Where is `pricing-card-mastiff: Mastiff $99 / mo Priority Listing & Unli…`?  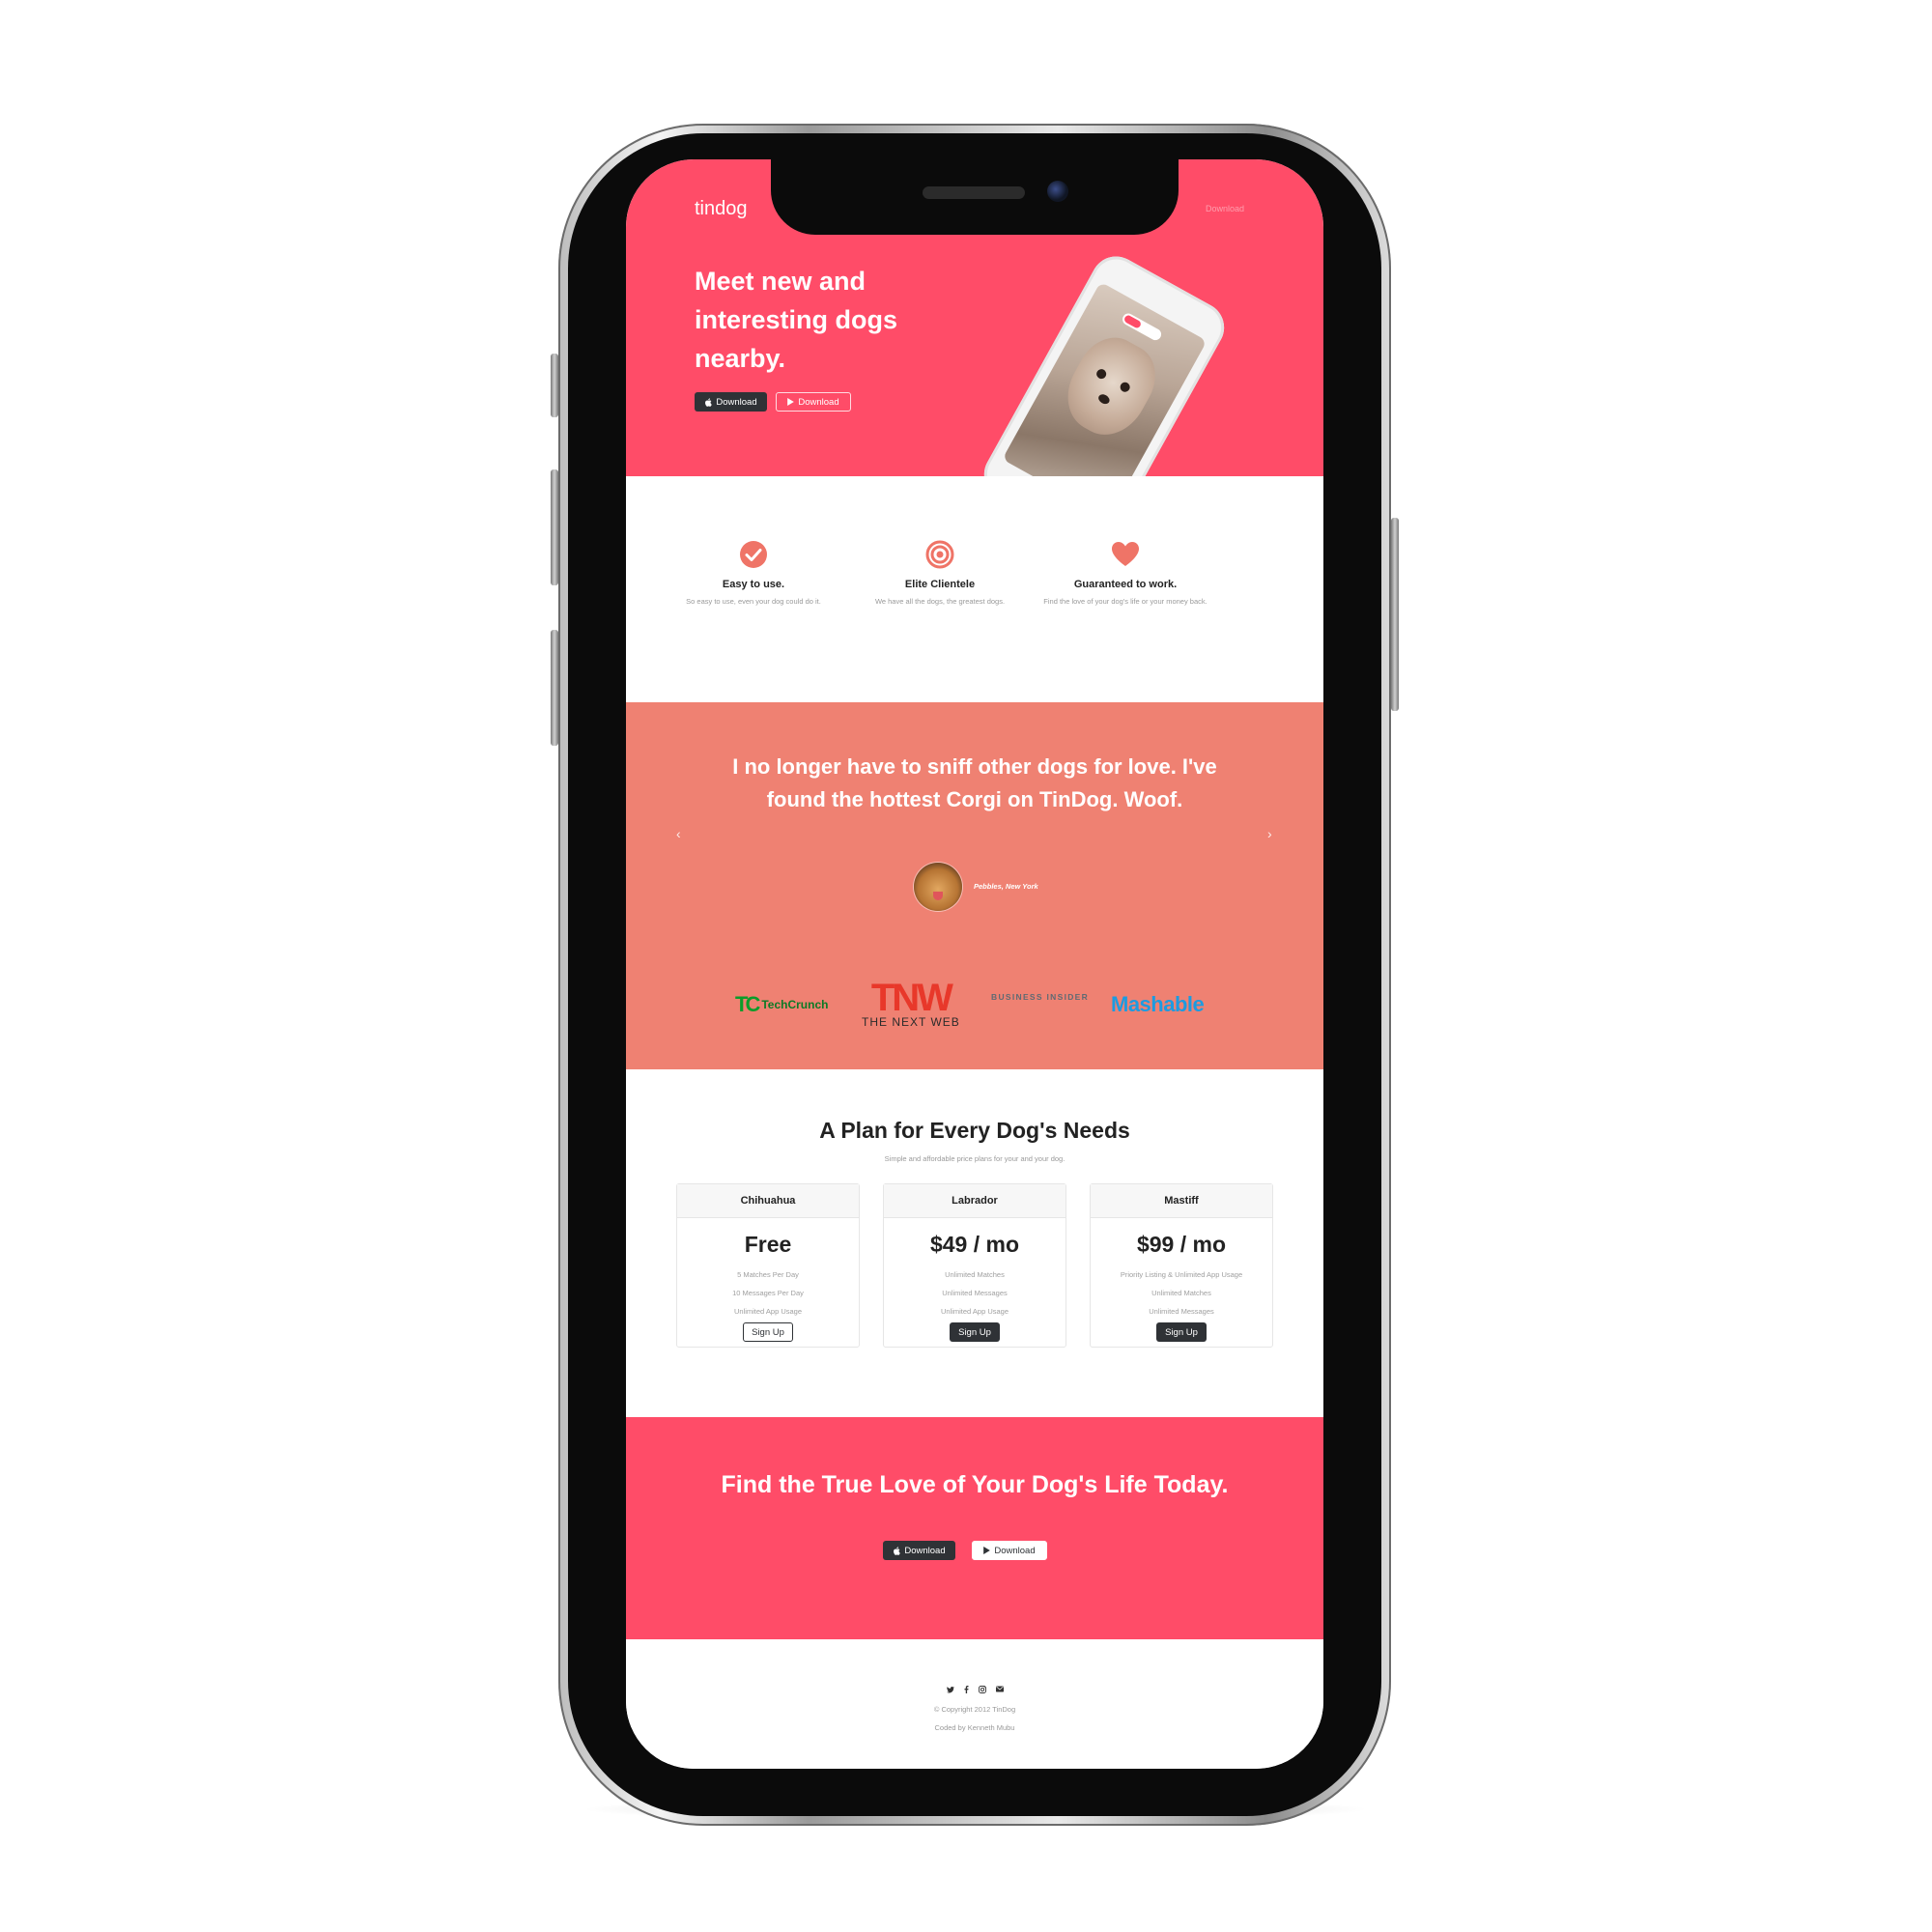 pricing-card-mastiff: Mastiff $99 / mo Priority Listing & Unli… is located at coordinates (1181, 1265).